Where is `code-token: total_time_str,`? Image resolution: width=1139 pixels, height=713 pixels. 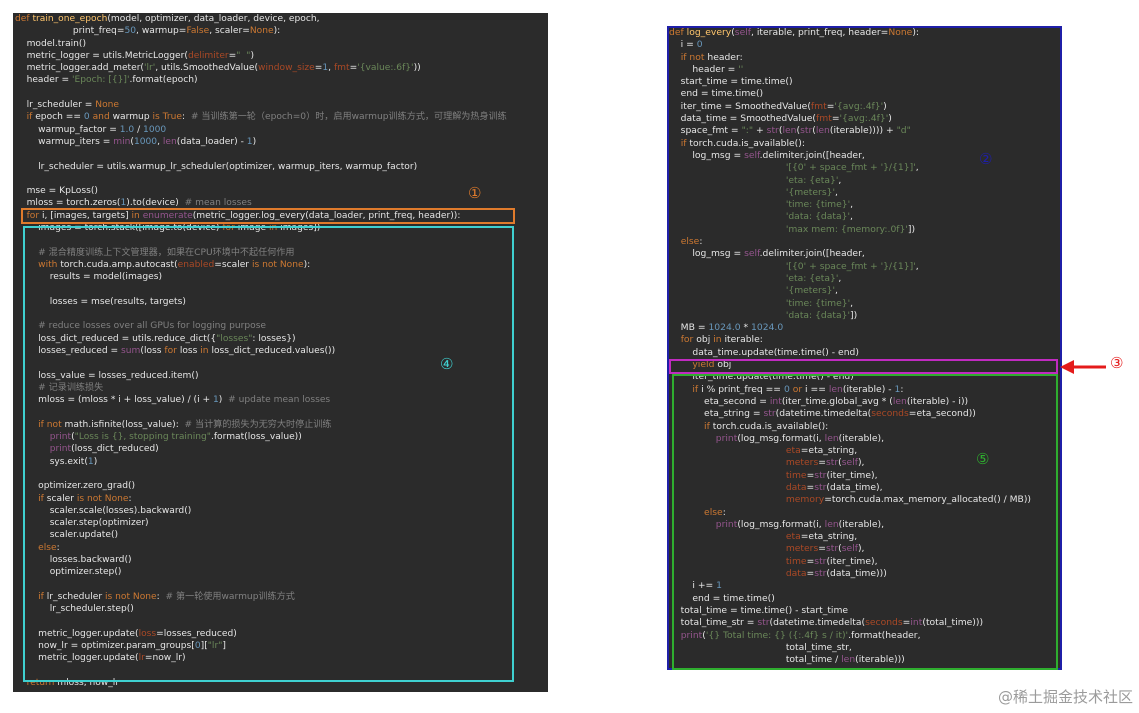 code-token: total_time_str, is located at coordinates (760, 647).